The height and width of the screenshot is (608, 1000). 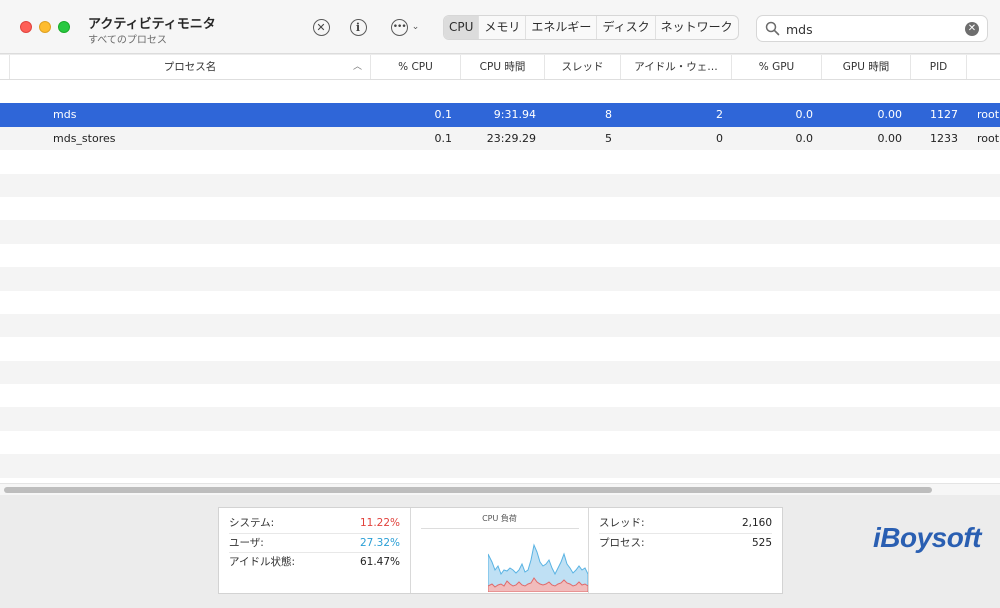 I want to click on cell-pid: 1127, so click(x=944, y=115).